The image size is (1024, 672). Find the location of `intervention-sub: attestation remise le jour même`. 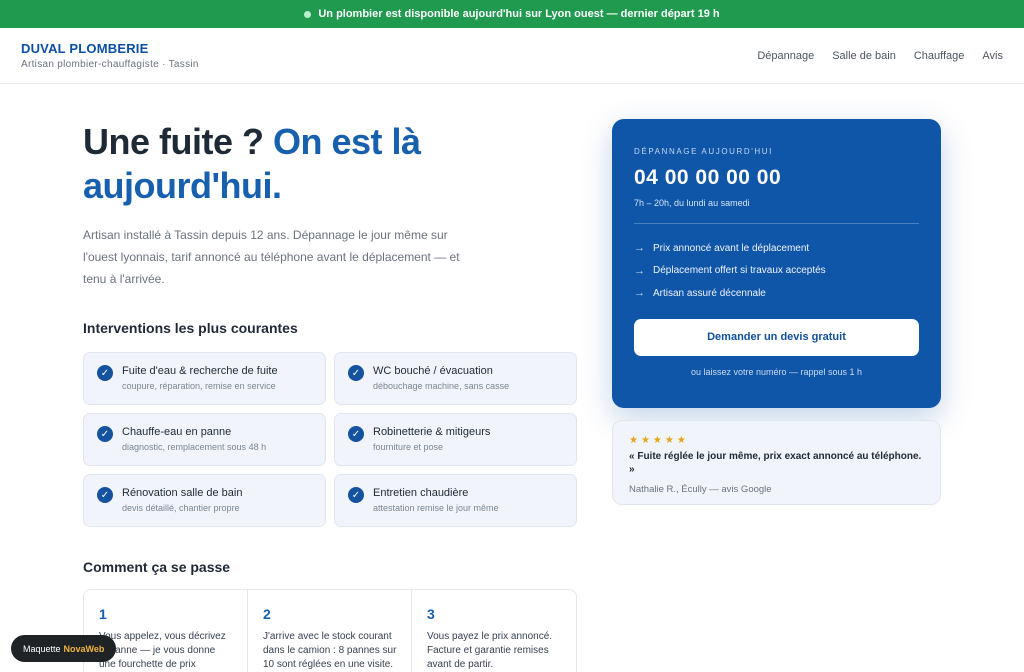

intervention-sub: attestation remise le jour même is located at coordinates (436, 508).